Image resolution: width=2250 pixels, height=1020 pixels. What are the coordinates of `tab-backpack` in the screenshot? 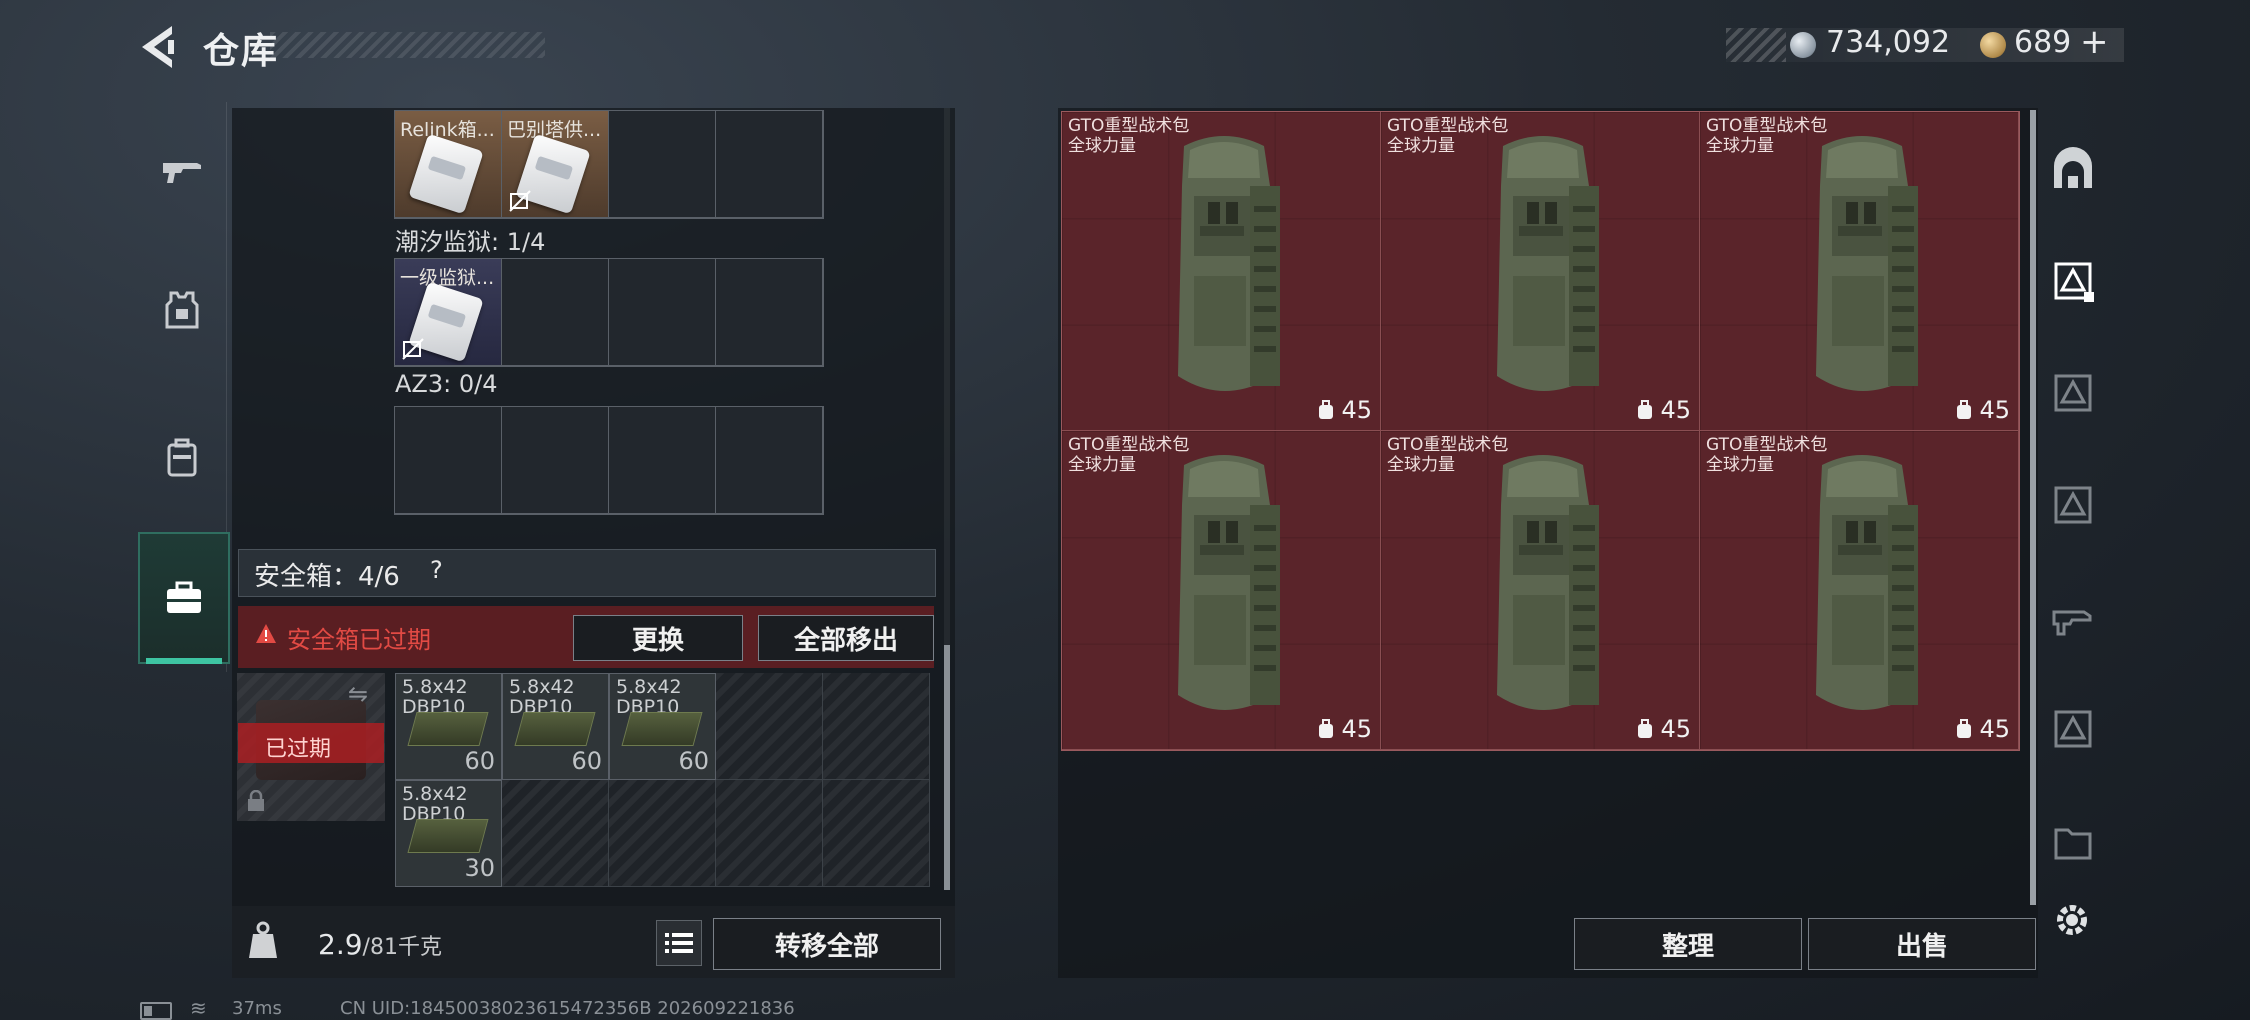 It's located at (182, 458).